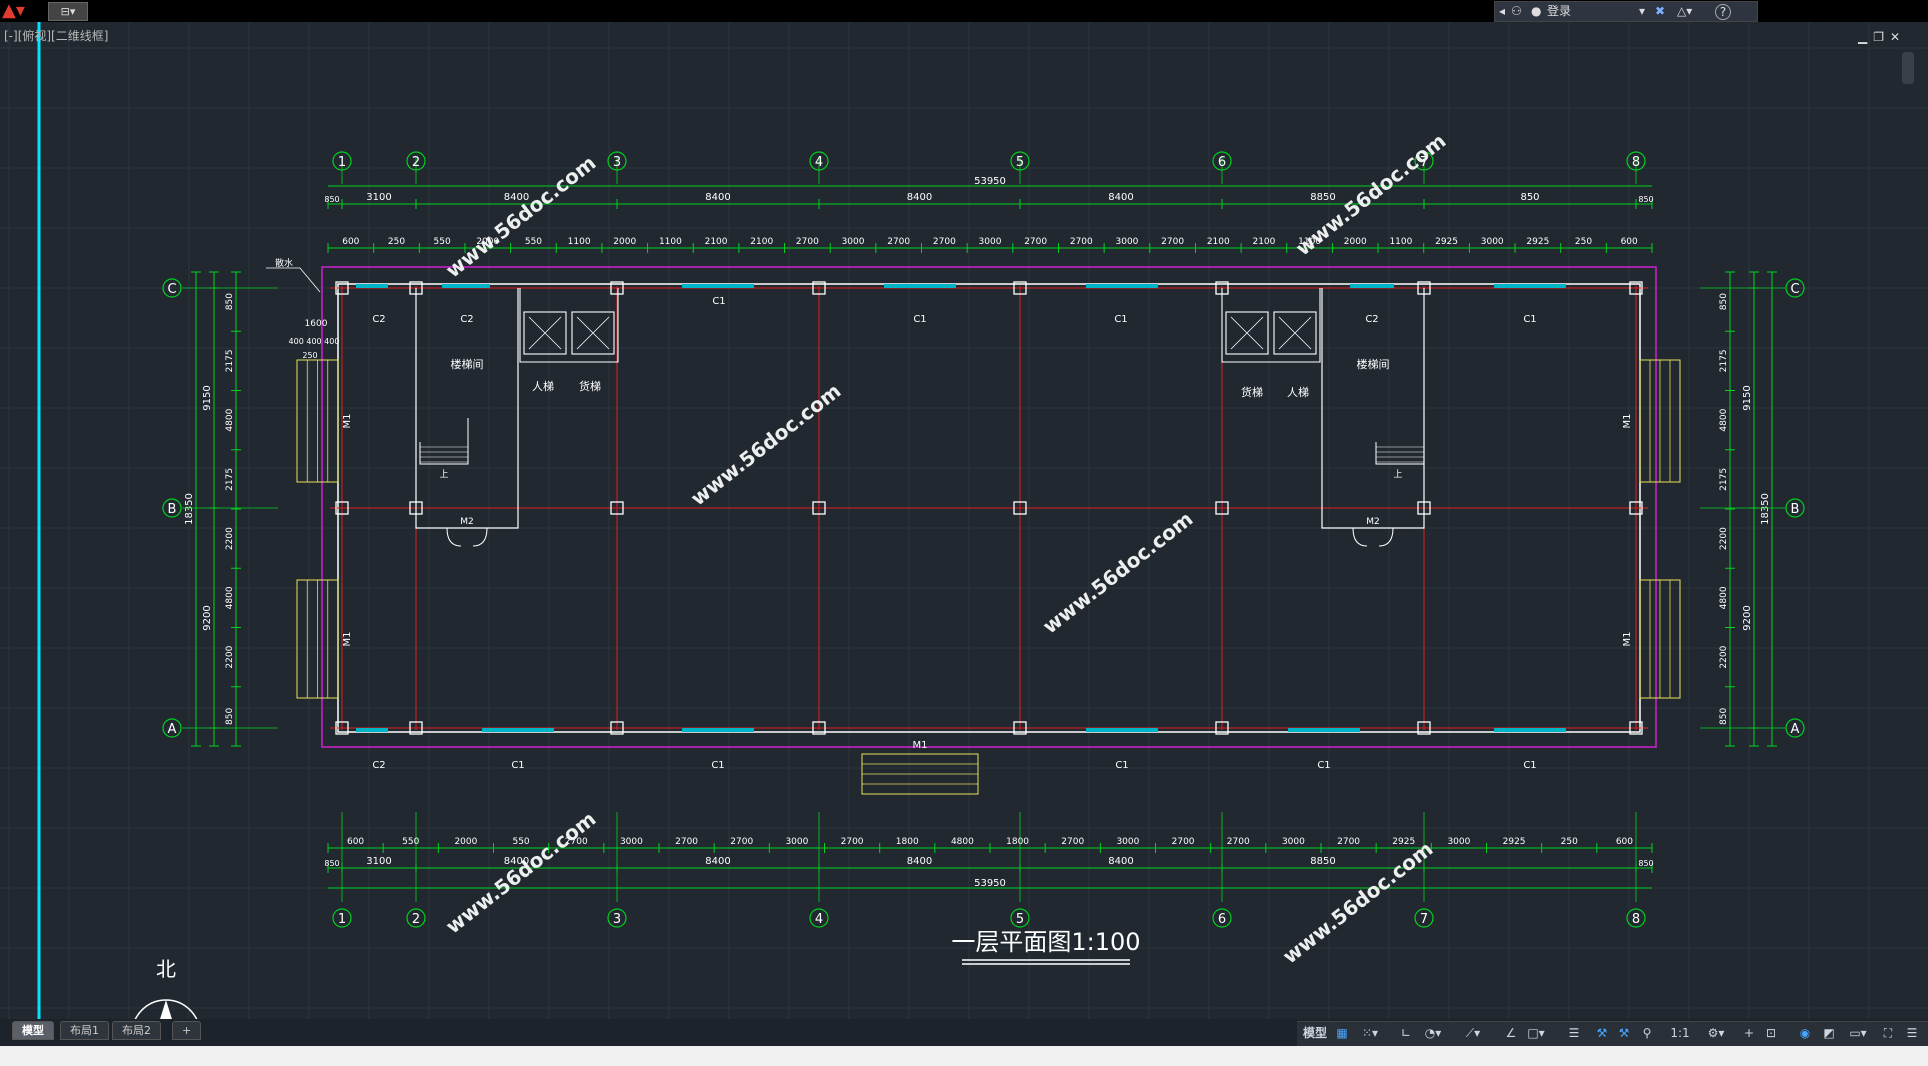 This screenshot has height=1066, width=1928. What do you see at coordinates (1912, 1033) in the screenshot?
I see `hamburger-icon: ☰` at bounding box center [1912, 1033].